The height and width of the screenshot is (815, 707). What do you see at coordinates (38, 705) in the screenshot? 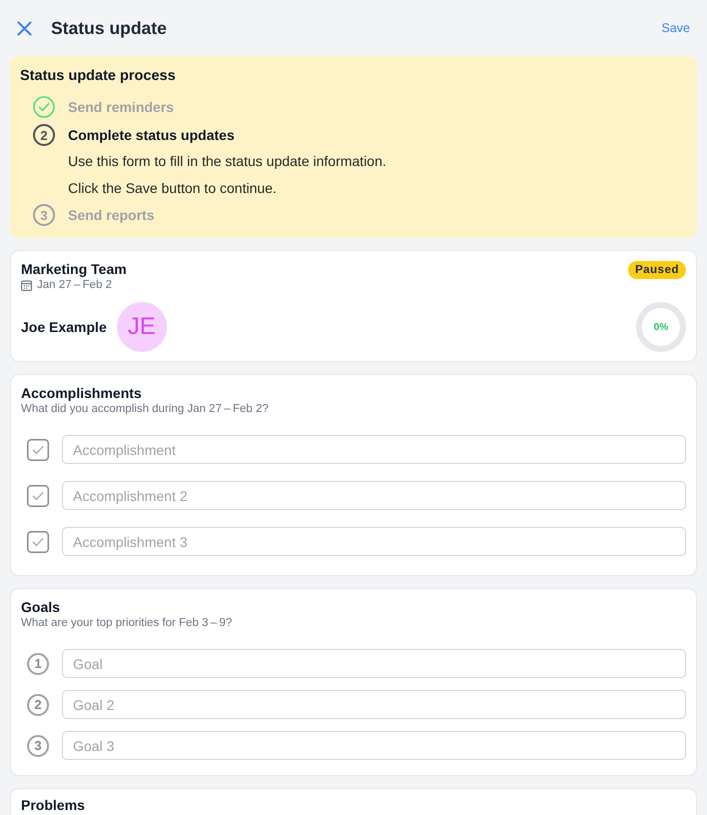
I see `goal-number: 2` at bounding box center [38, 705].